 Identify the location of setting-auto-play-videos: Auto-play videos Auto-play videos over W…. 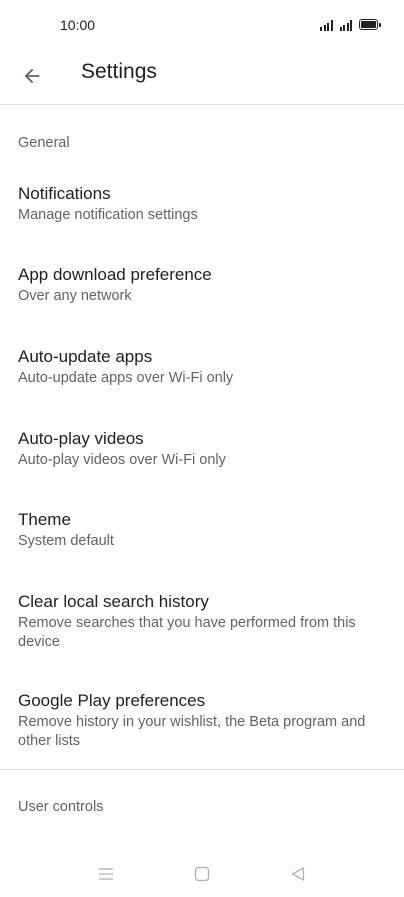
(202, 449).